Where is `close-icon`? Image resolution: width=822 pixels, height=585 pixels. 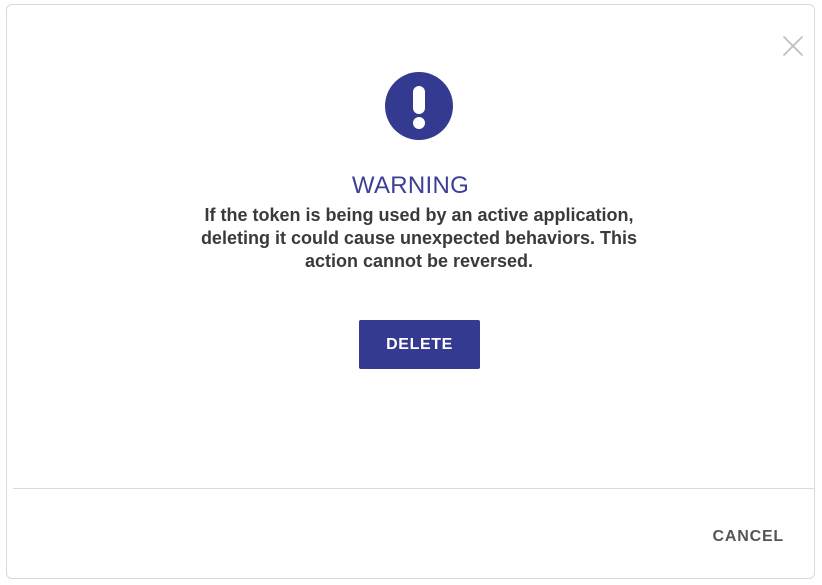 close-icon is located at coordinates (793, 46).